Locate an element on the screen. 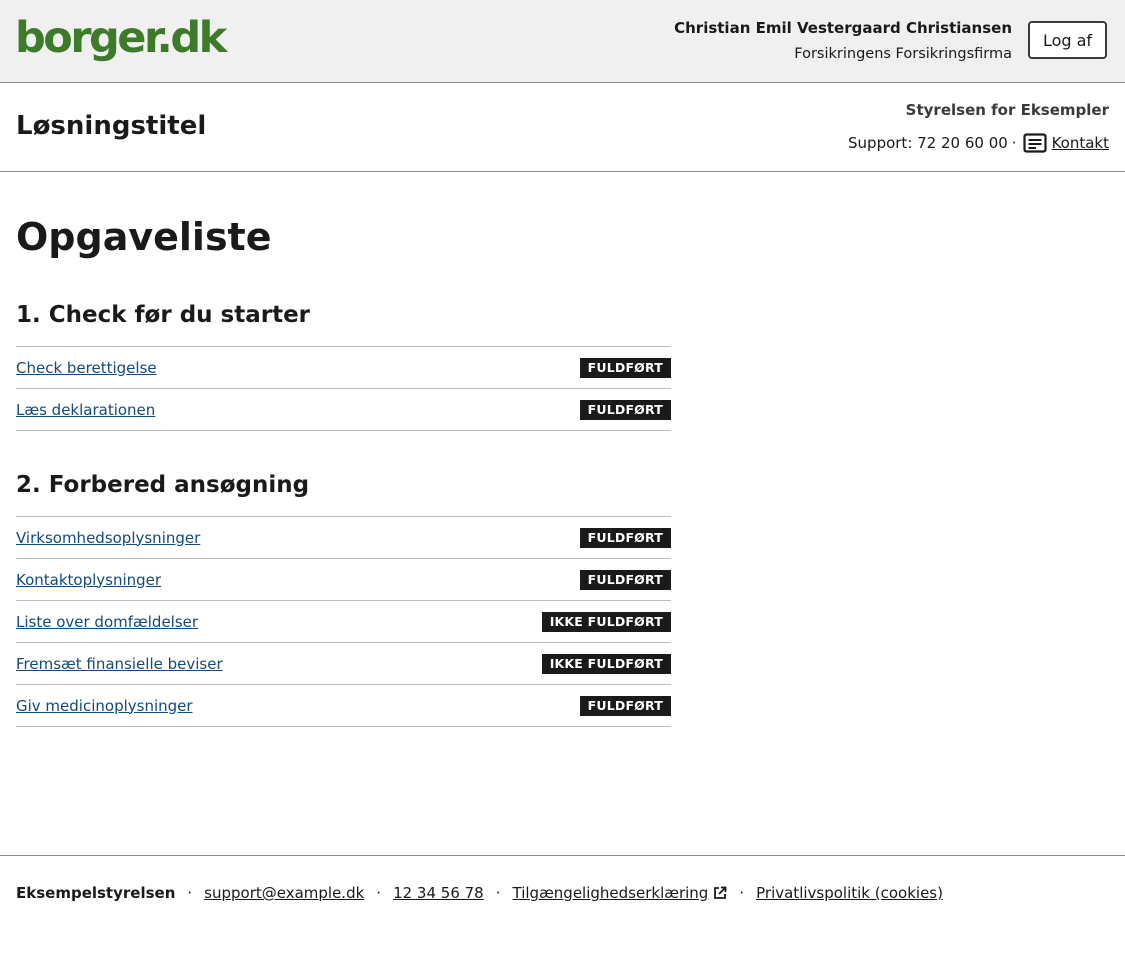 Image resolution: width=1125 pixels, height=962 pixels. task-row: Liste over domfældelser IKKE FULDFØRT is located at coordinates (343, 622).